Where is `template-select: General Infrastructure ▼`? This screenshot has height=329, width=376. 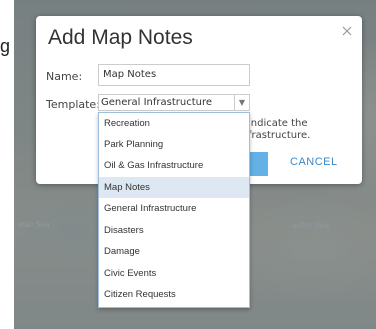
template-select: General Infrastructure ▼ is located at coordinates (174, 102).